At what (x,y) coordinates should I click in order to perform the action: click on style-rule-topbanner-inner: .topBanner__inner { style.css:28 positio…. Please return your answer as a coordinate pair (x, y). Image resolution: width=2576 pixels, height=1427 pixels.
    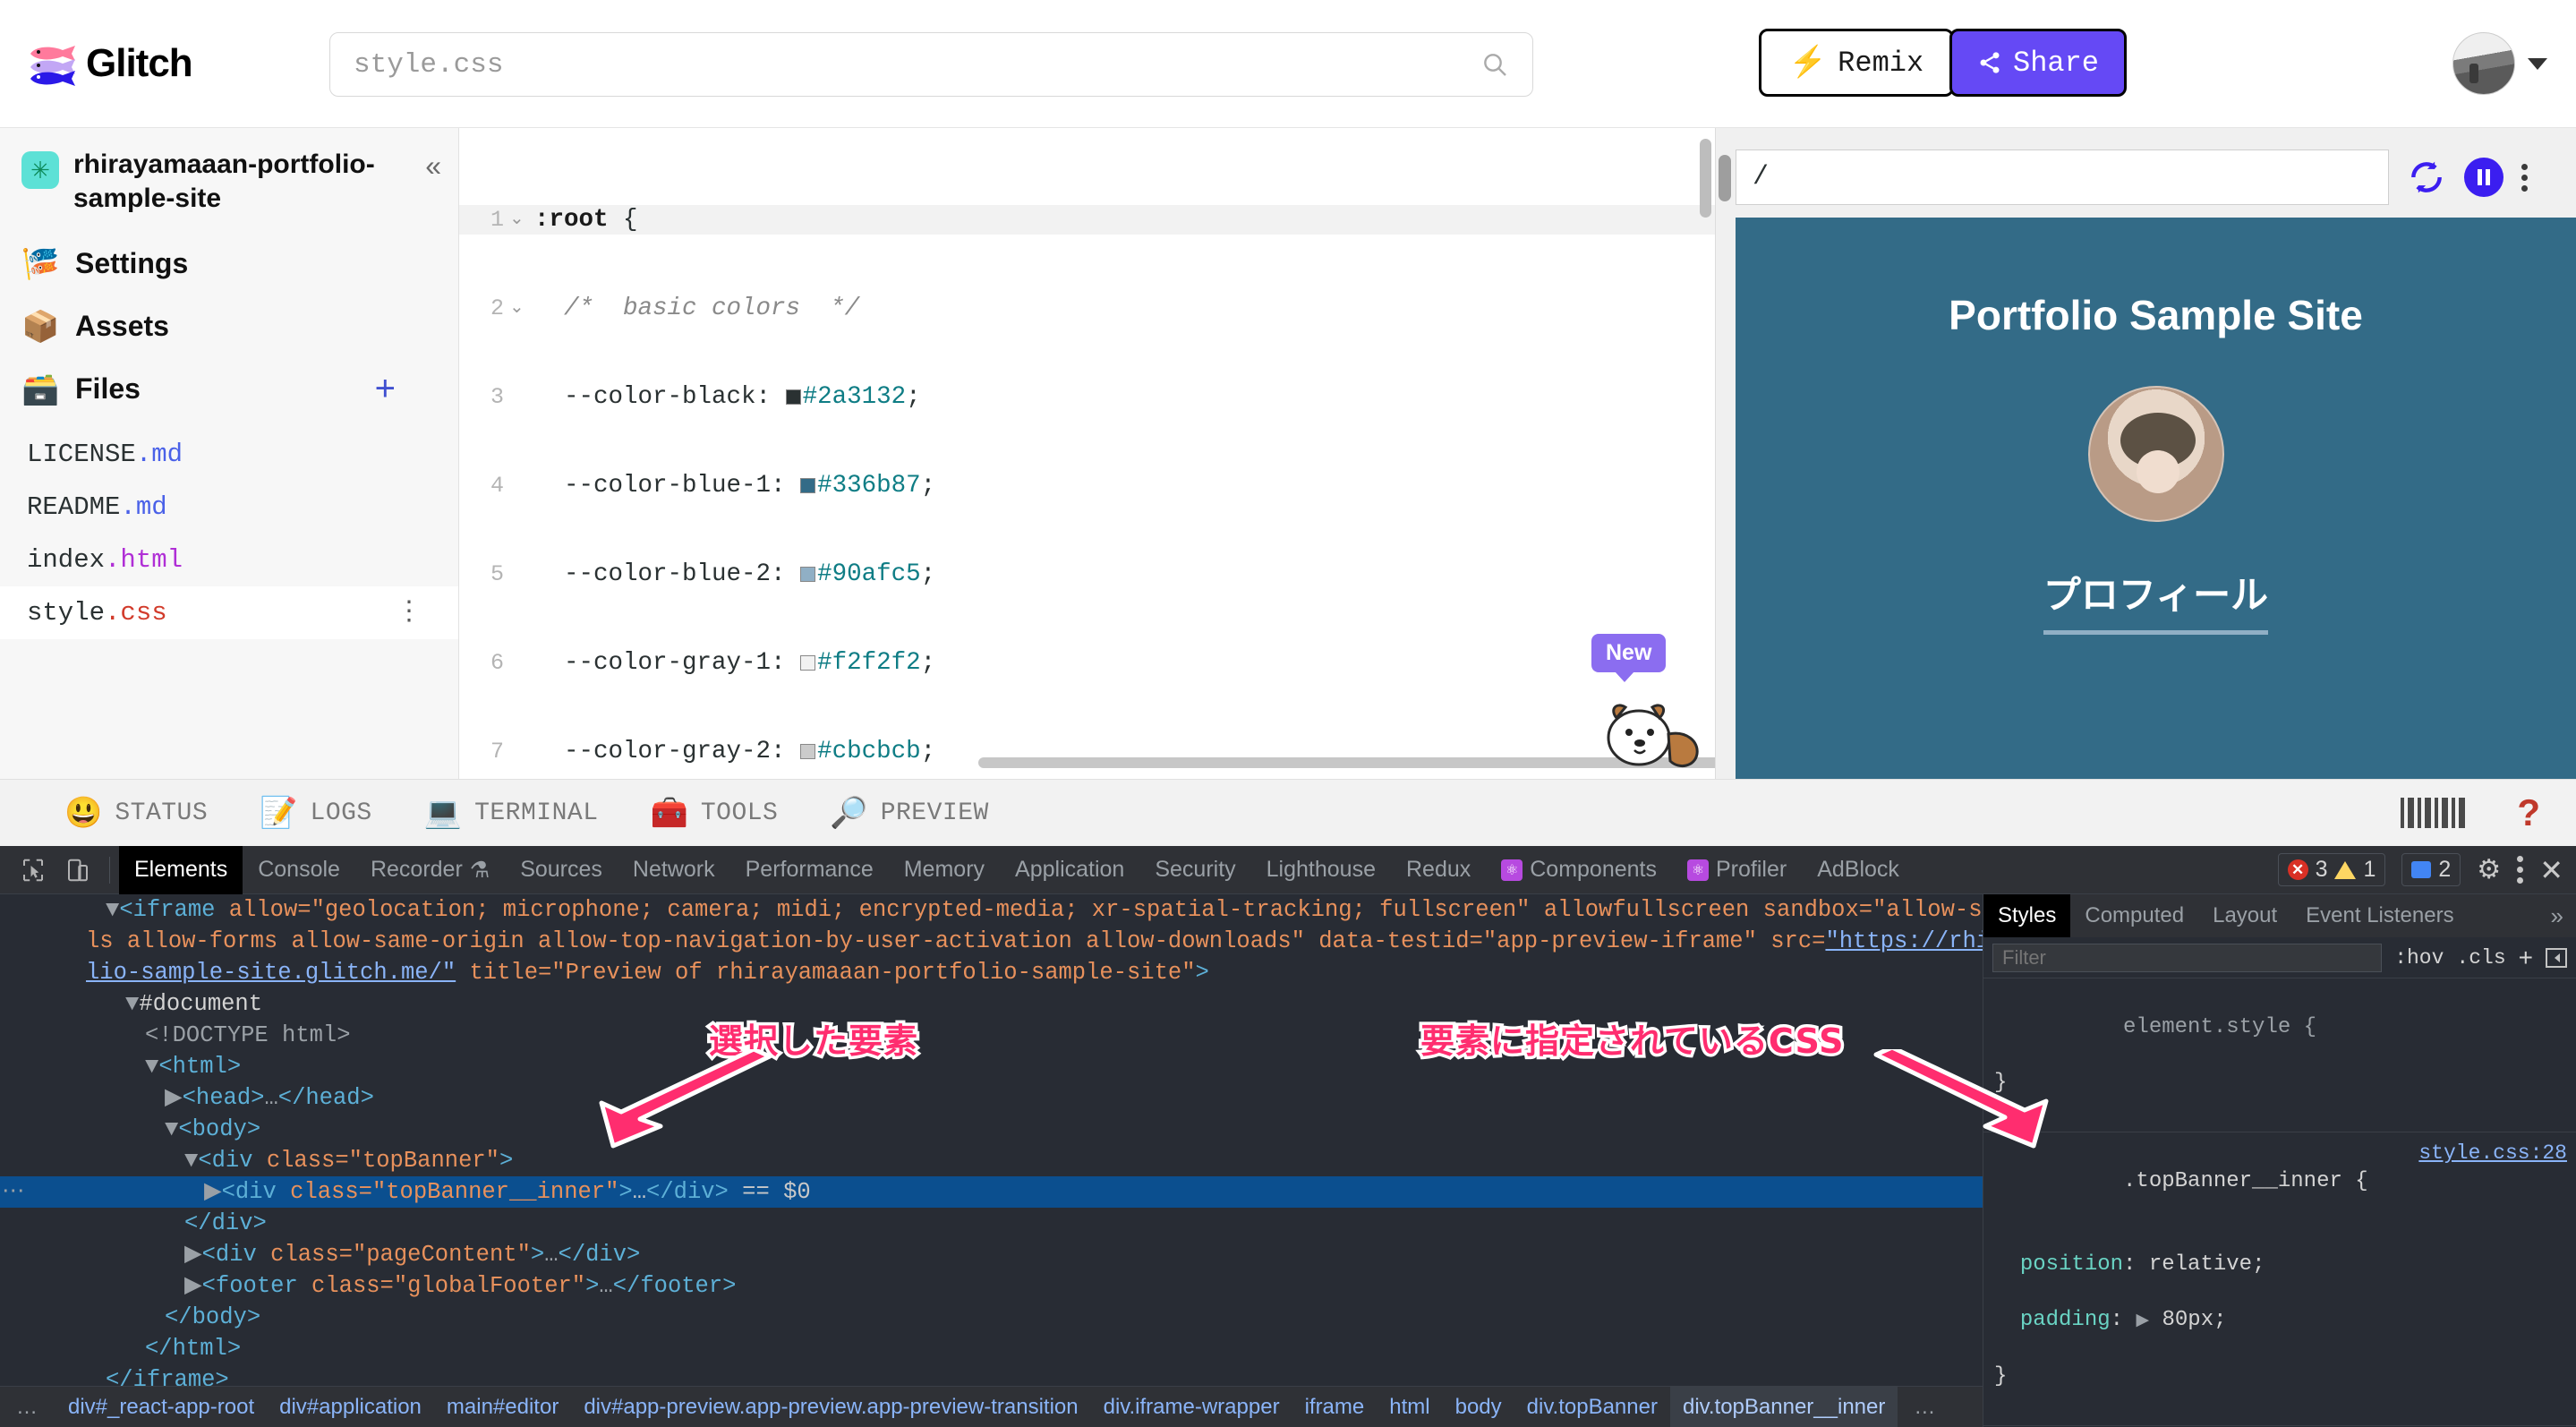
    Looking at the image, I should click on (2279, 1279).